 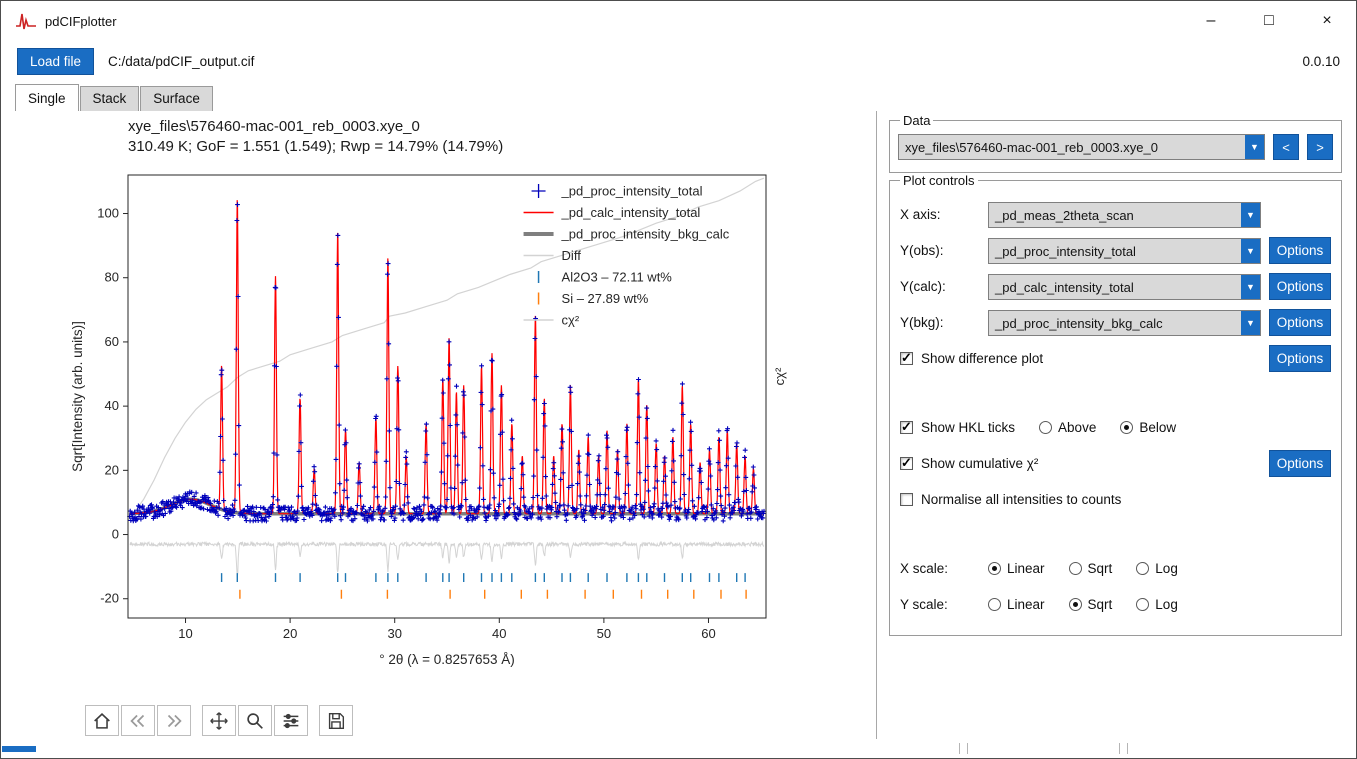 What do you see at coordinates (176, 98) in the screenshot?
I see `tab-surface: Surface` at bounding box center [176, 98].